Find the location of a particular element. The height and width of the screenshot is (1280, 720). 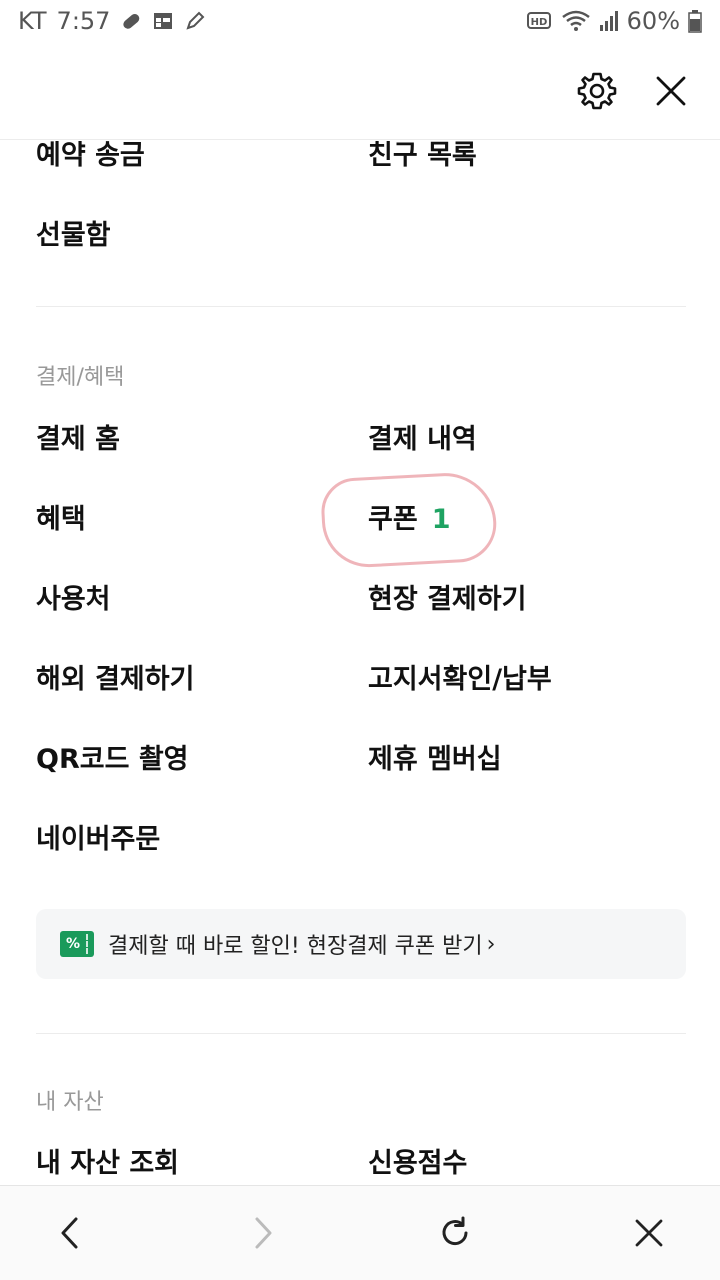

section-title-assets: 내 자산 is located at coordinates (70, 1102).